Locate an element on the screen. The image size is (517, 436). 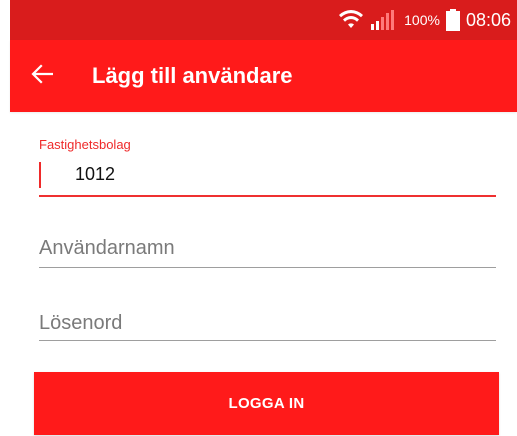
battery-percent: 100% is located at coordinates (422, 20).